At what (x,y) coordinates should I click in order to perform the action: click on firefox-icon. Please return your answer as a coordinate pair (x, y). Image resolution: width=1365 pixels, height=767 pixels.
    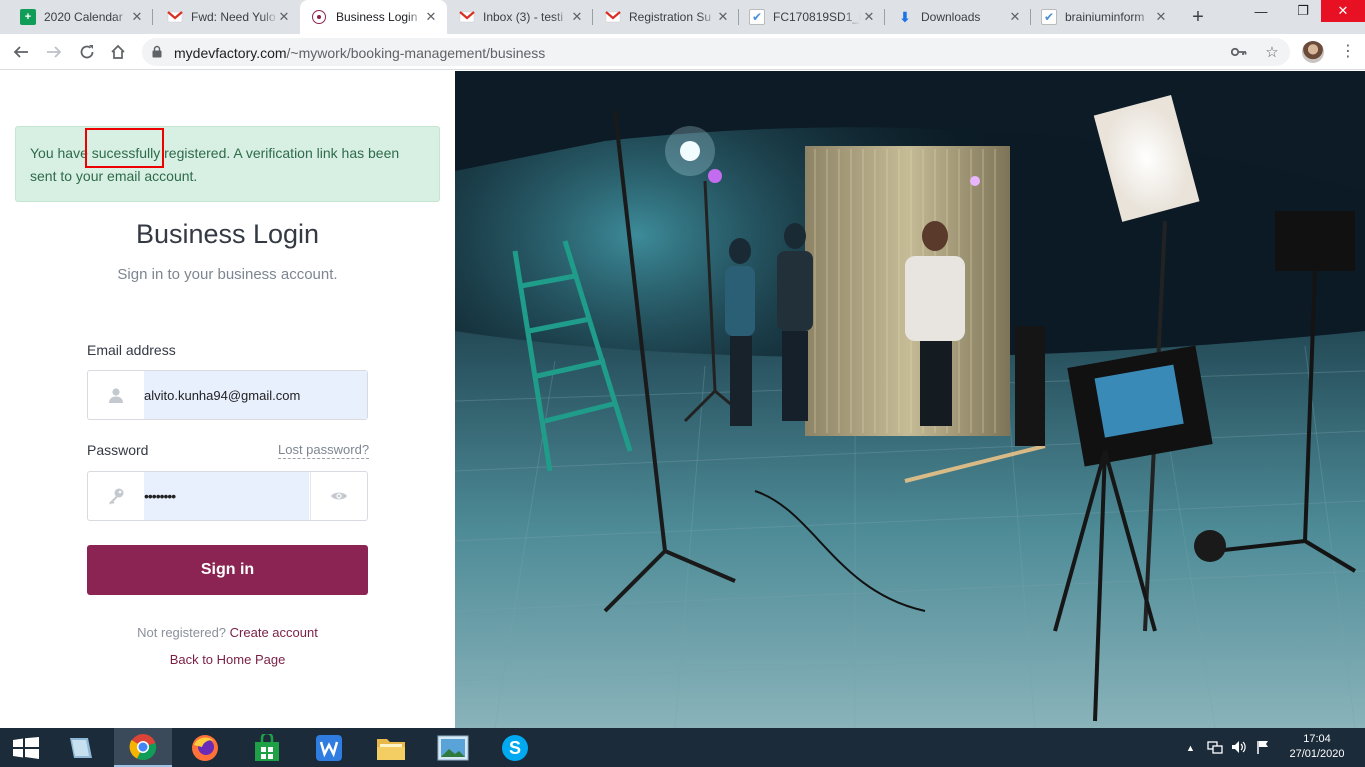
    Looking at the image, I should click on (205, 747).